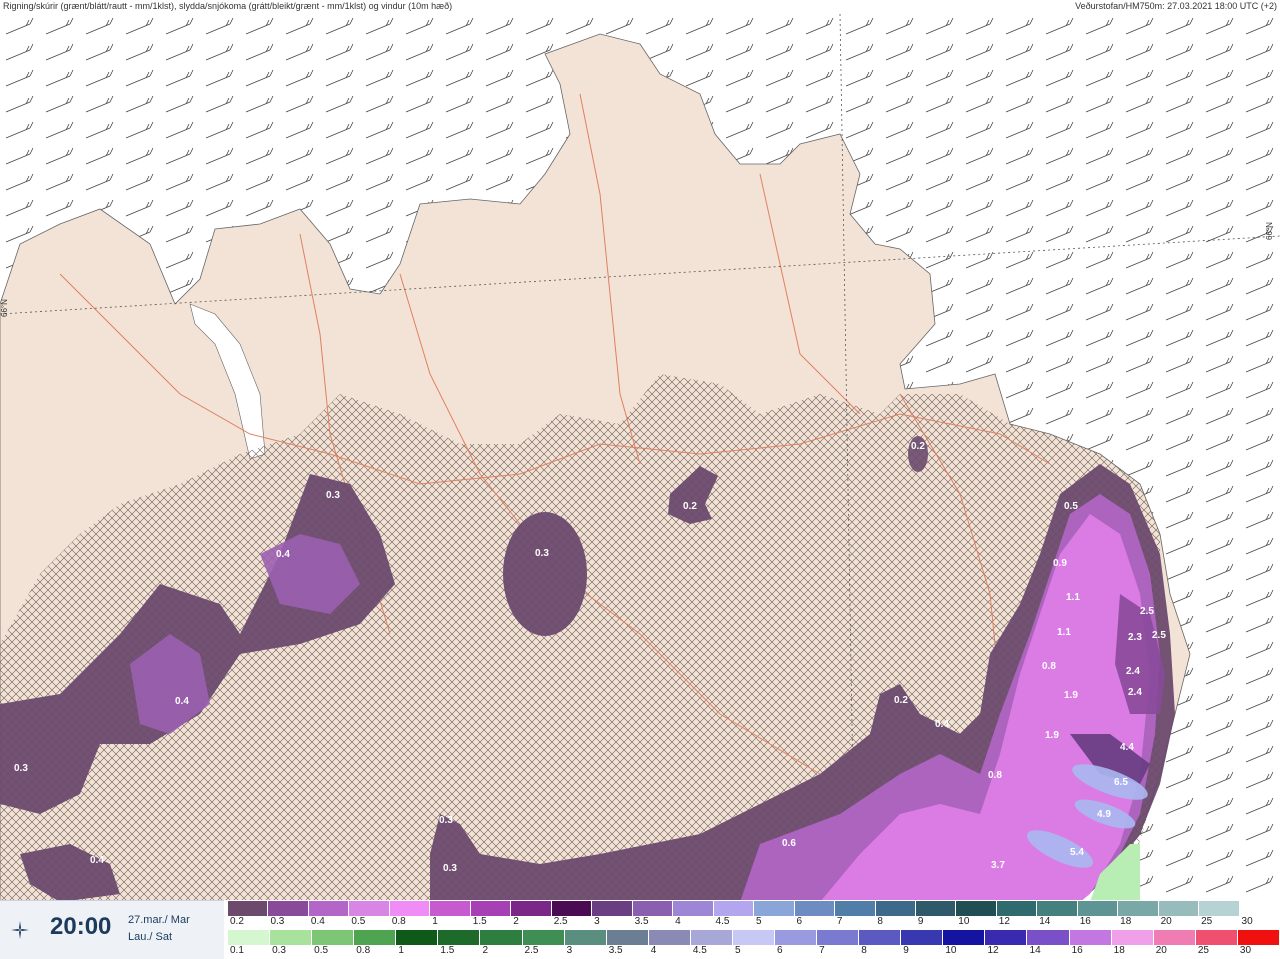 This screenshot has width=1280, height=959. Describe the element at coordinates (1245, 950) in the screenshot. I see `rain-scale-label: 30` at that location.